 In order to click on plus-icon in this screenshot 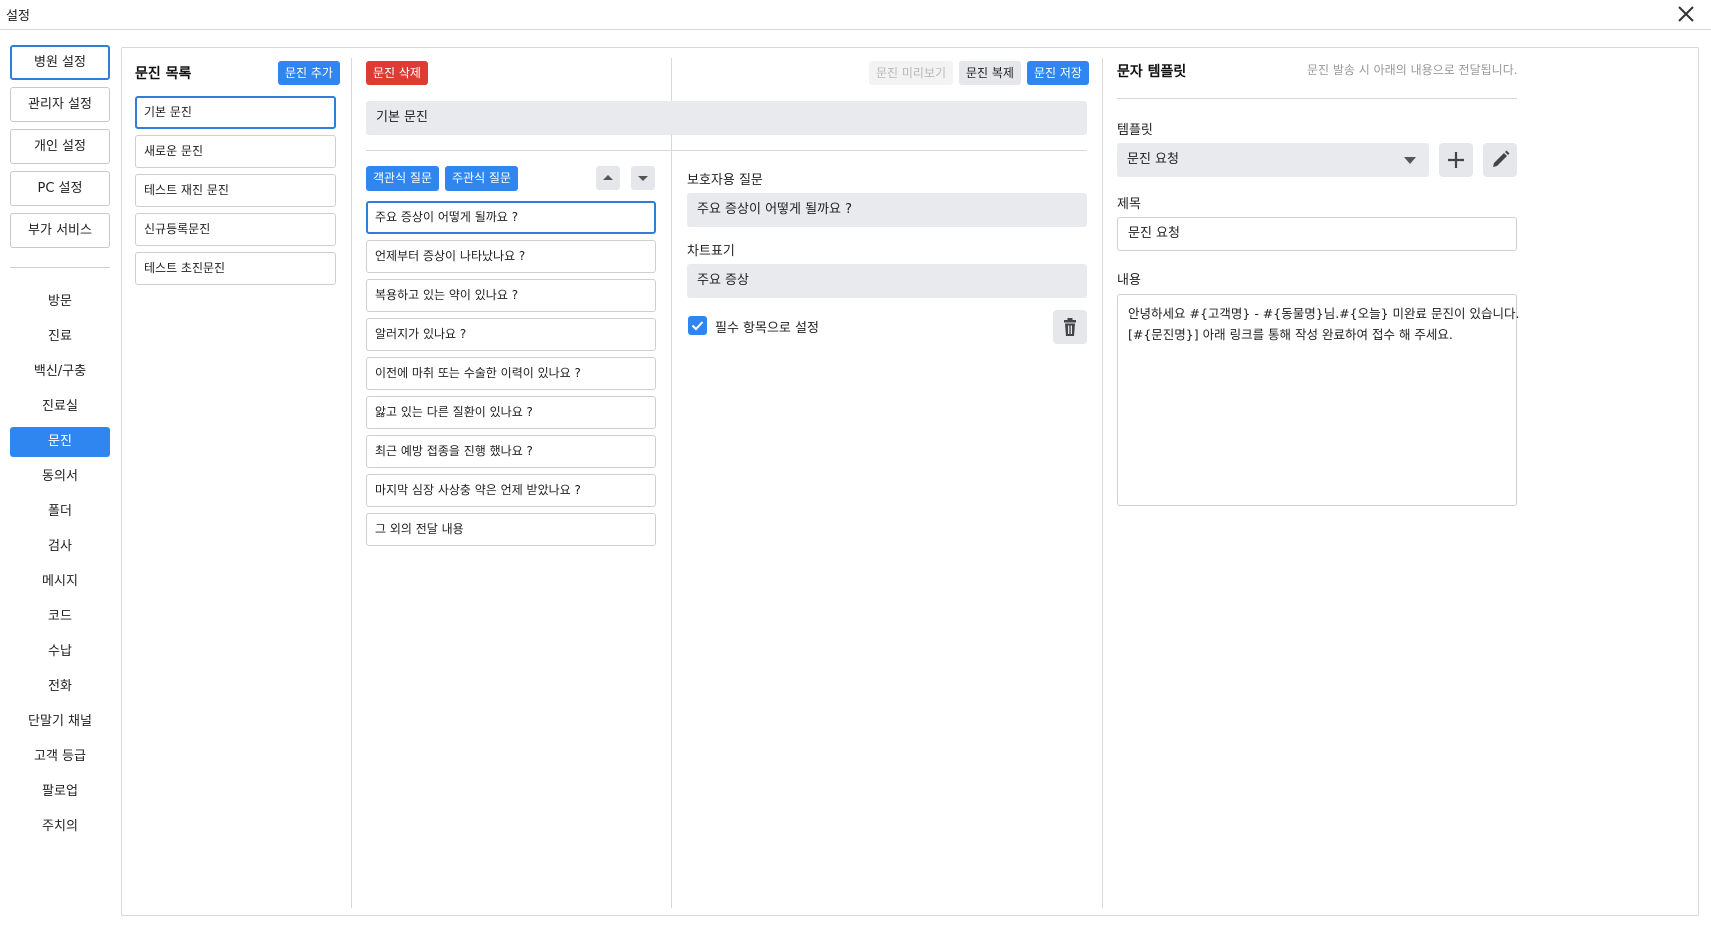, I will do `click(1456, 160)`.